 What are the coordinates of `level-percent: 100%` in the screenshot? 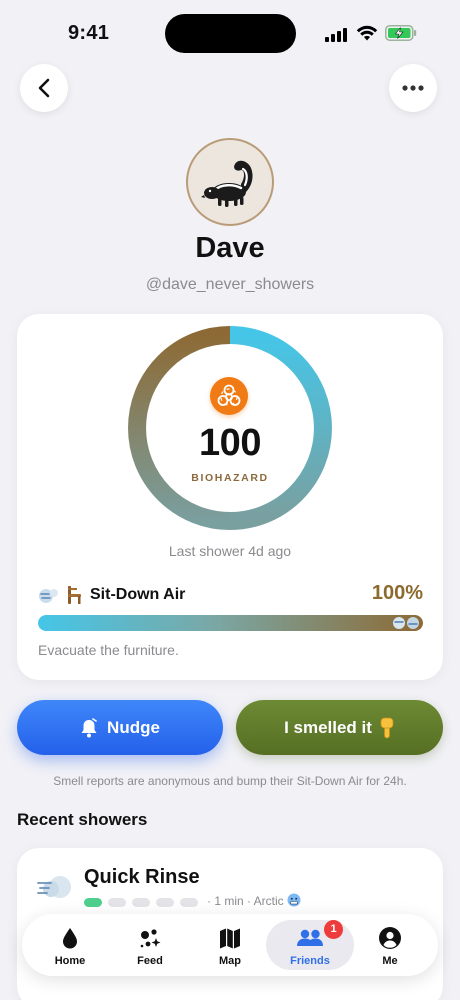 It's located at (397, 593).